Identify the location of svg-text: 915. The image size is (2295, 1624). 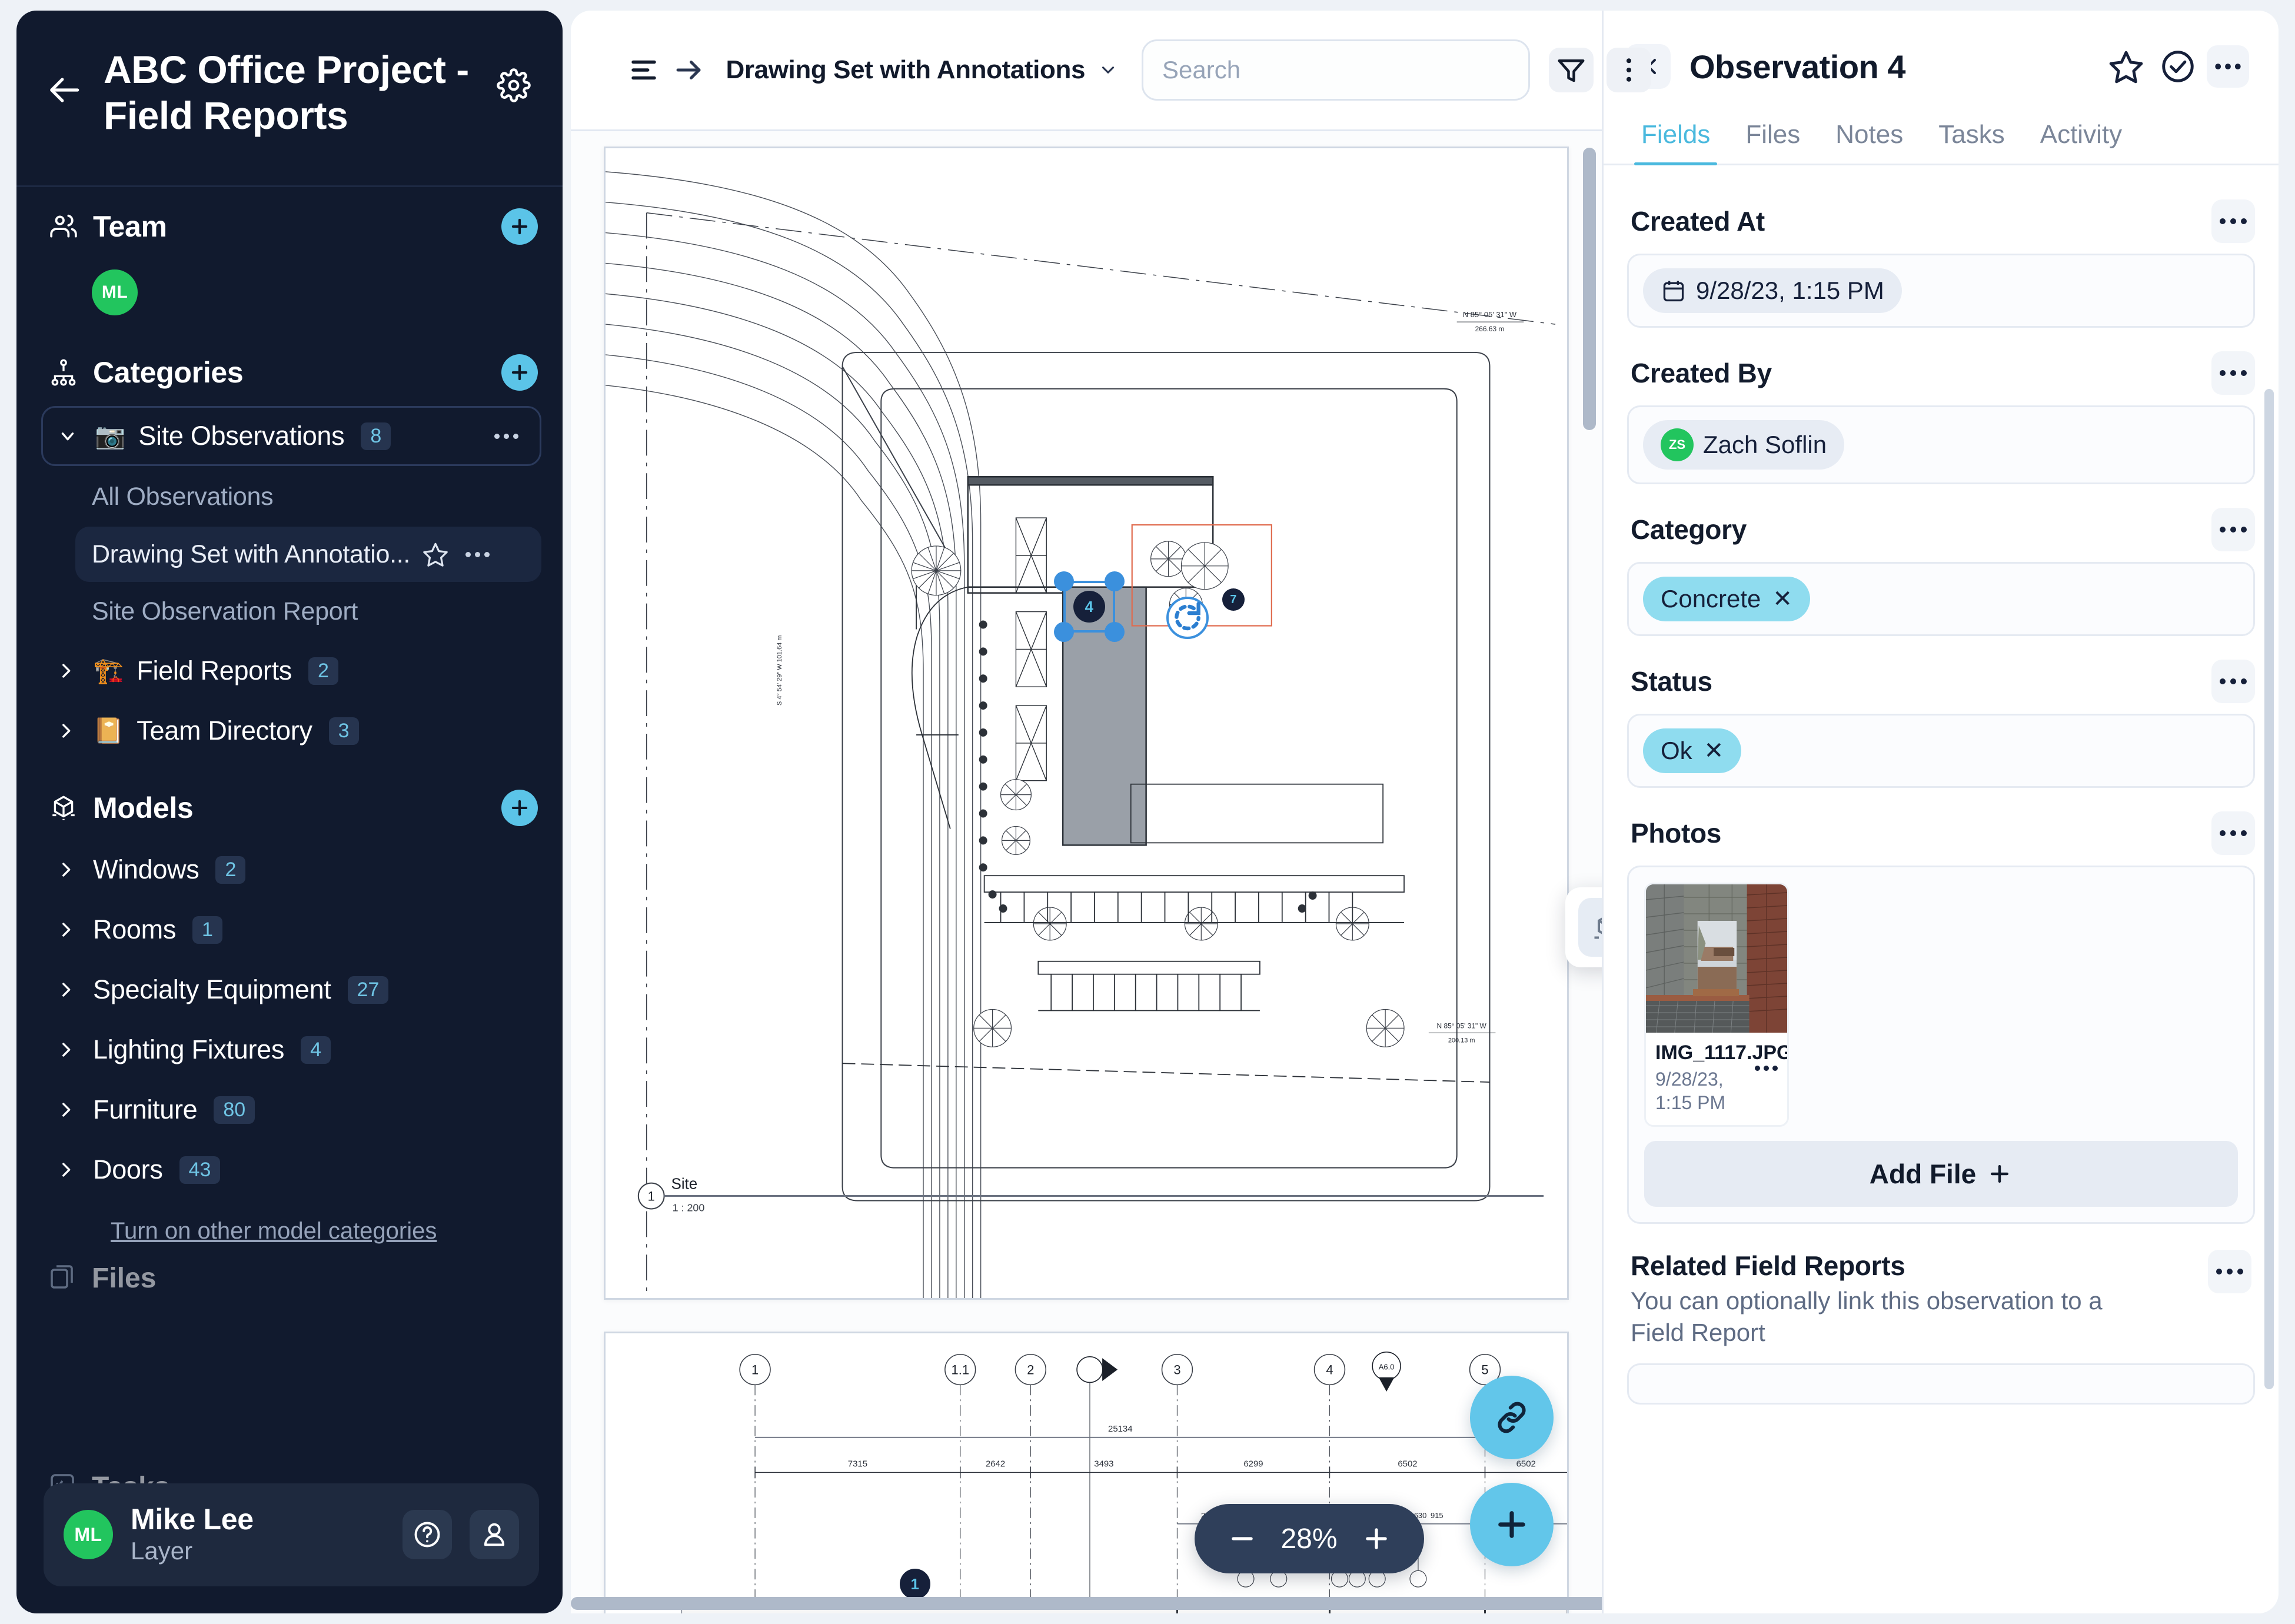
(1437, 1515).